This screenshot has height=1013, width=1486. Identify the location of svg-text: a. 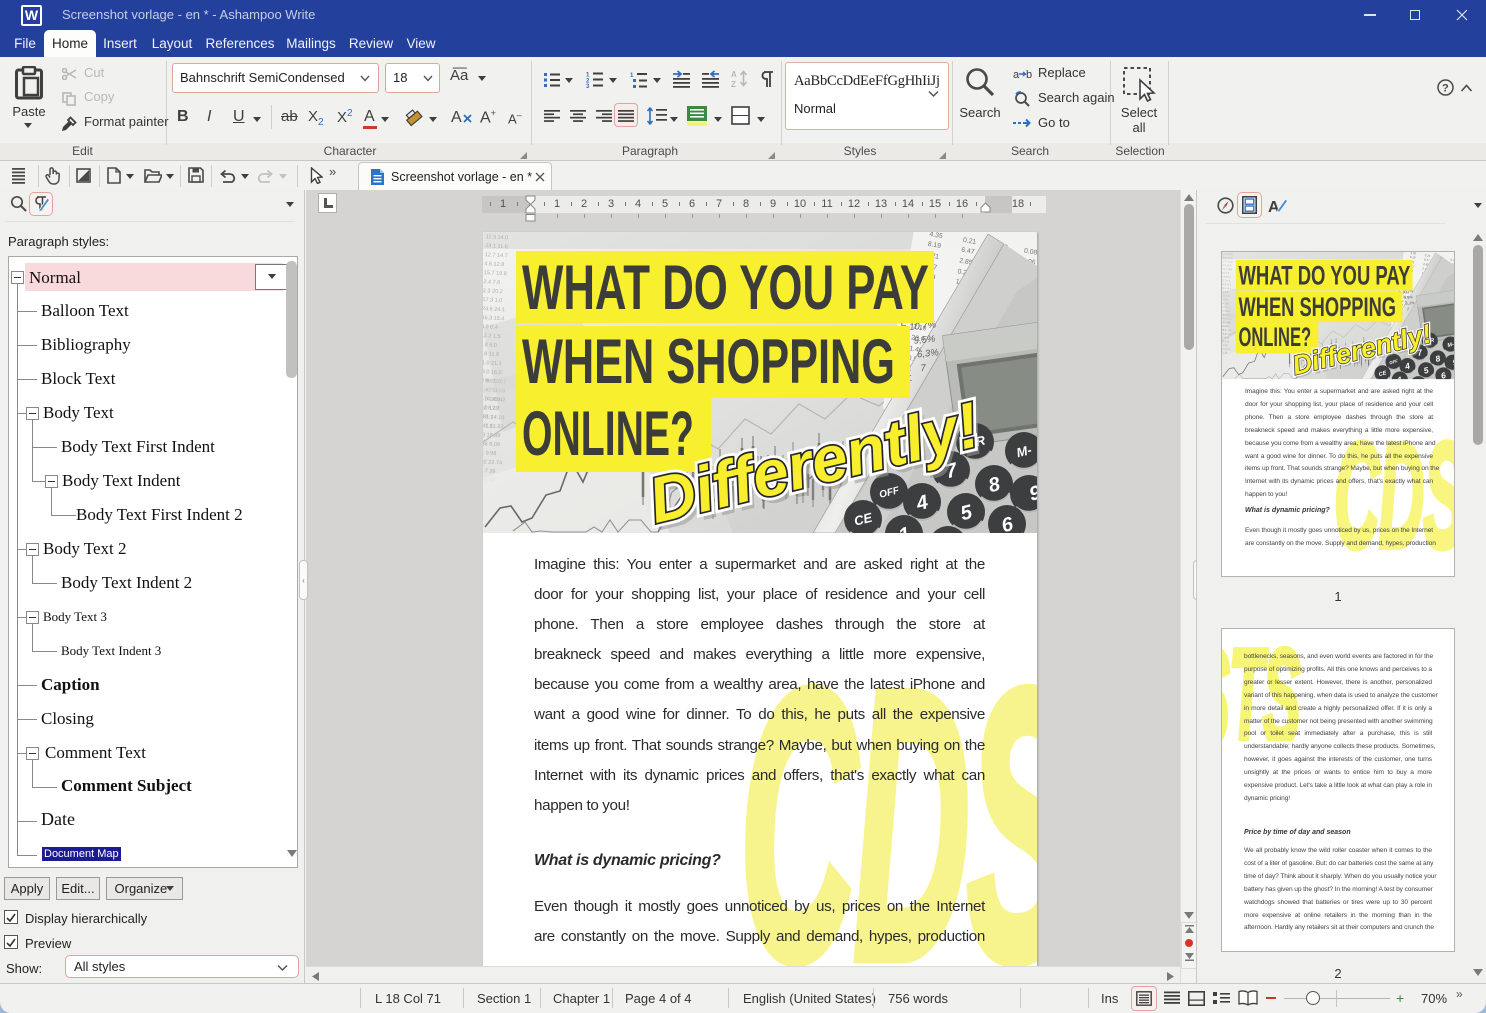
(1016, 74).